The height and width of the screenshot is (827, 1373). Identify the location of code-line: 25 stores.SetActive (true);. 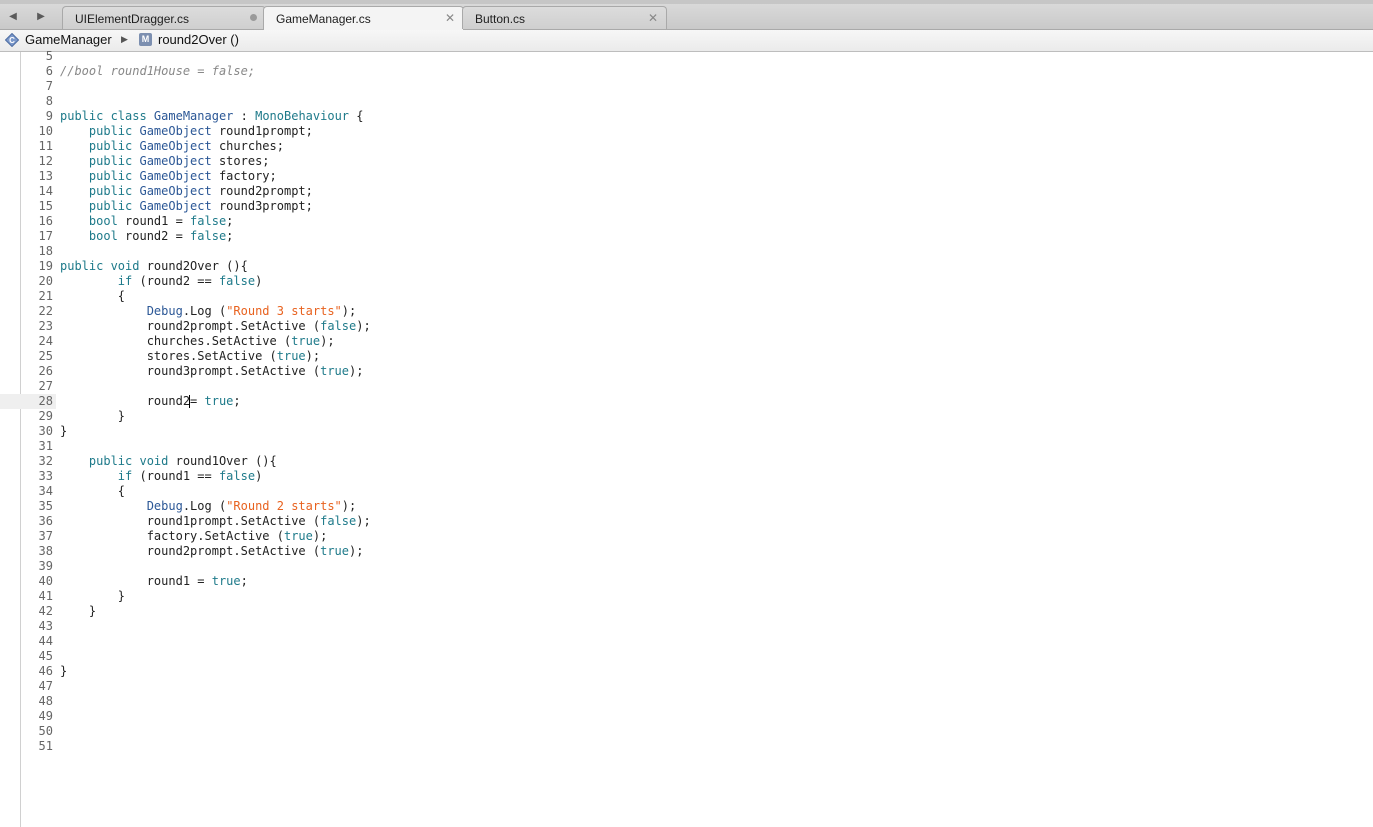
(160, 356).